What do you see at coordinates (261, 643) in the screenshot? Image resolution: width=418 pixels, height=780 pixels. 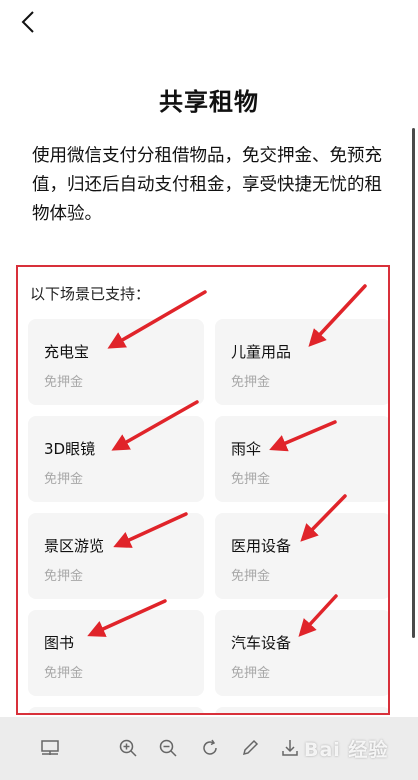 I see `scene-name: 汽车设备` at bounding box center [261, 643].